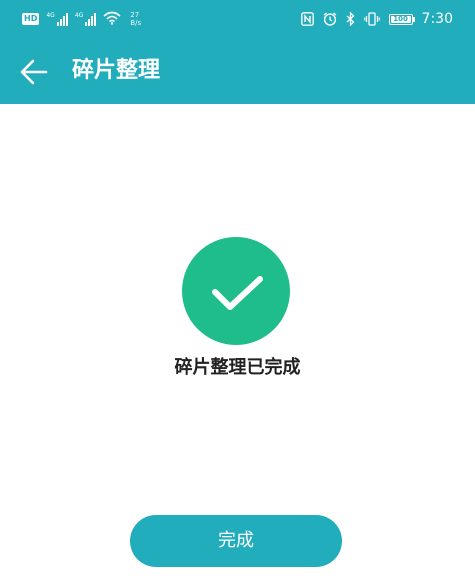  I want to click on battery-level: 100, so click(400, 18).